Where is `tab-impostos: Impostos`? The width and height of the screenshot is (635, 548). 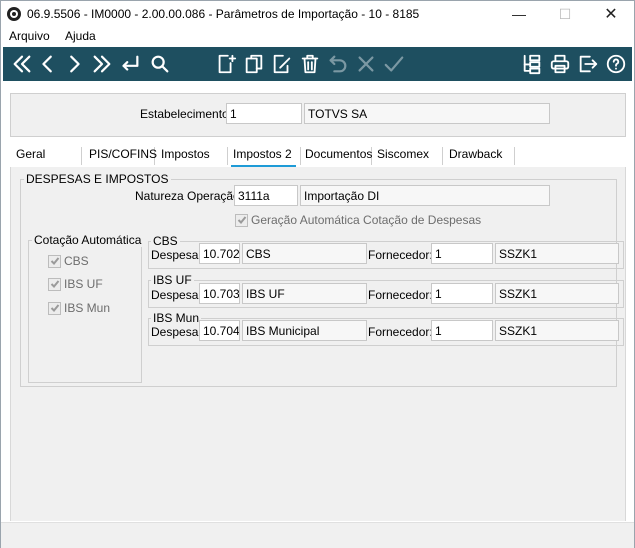 tab-impostos: Impostos is located at coordinates (194, 156).